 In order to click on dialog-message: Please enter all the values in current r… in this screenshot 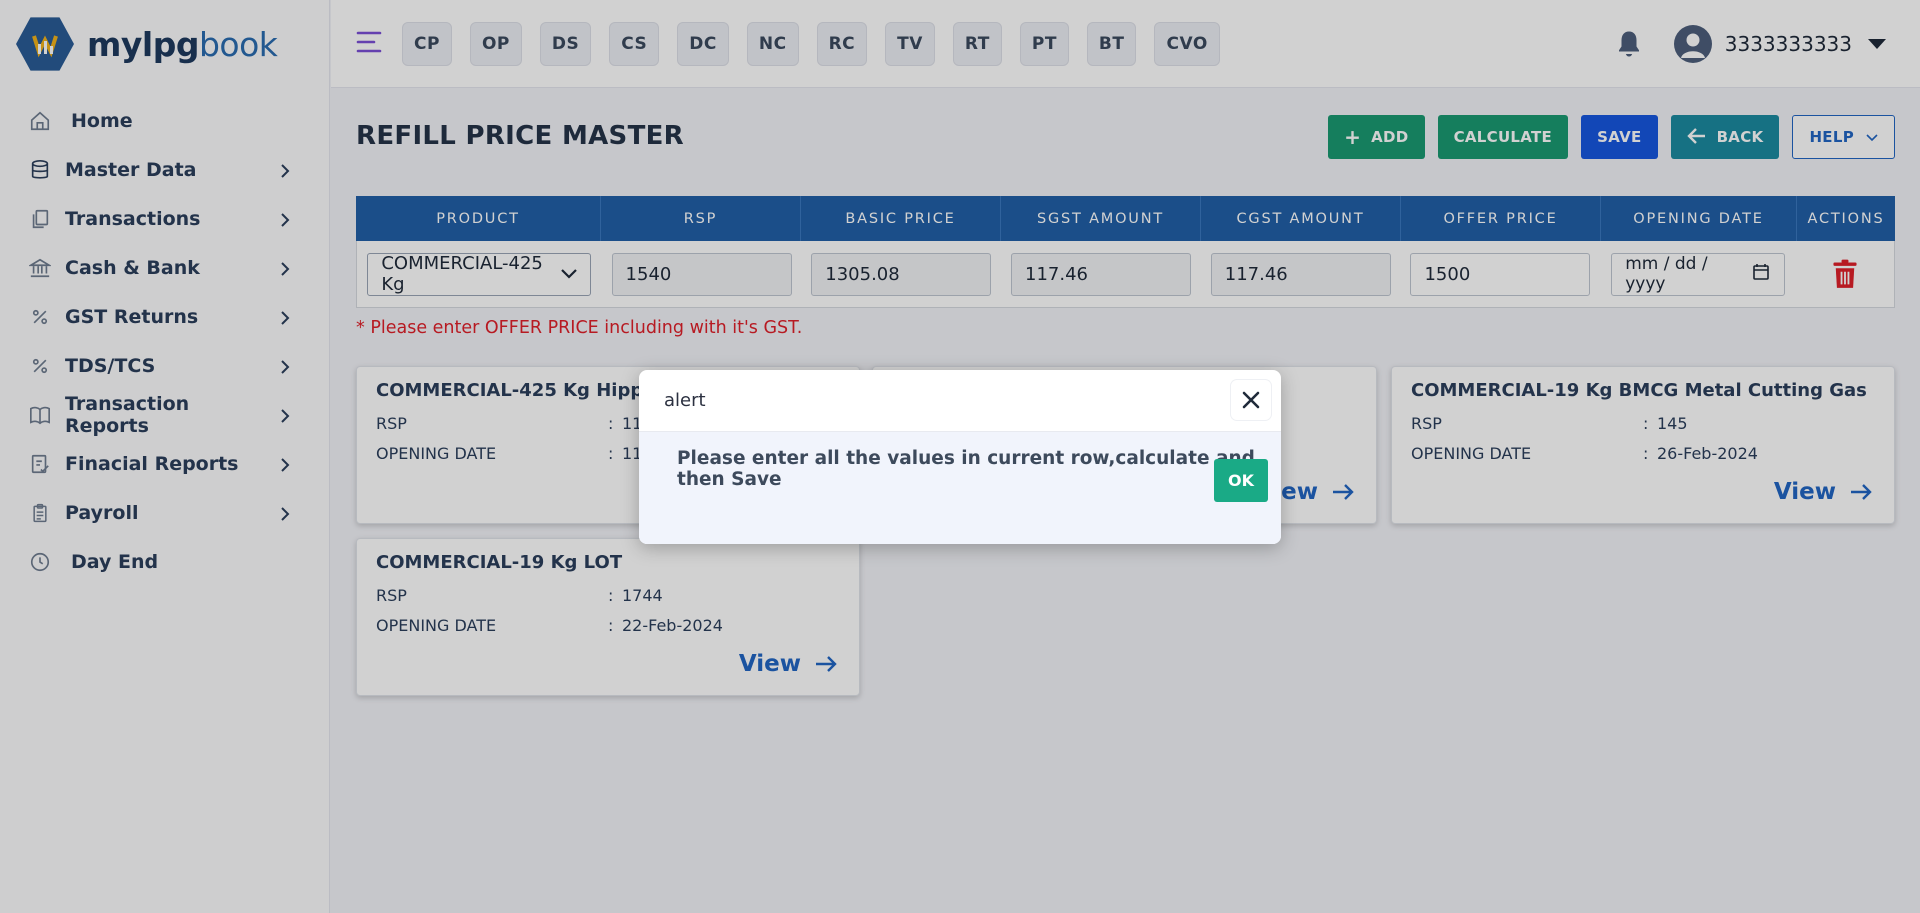, I will do `click(966, 469)`.